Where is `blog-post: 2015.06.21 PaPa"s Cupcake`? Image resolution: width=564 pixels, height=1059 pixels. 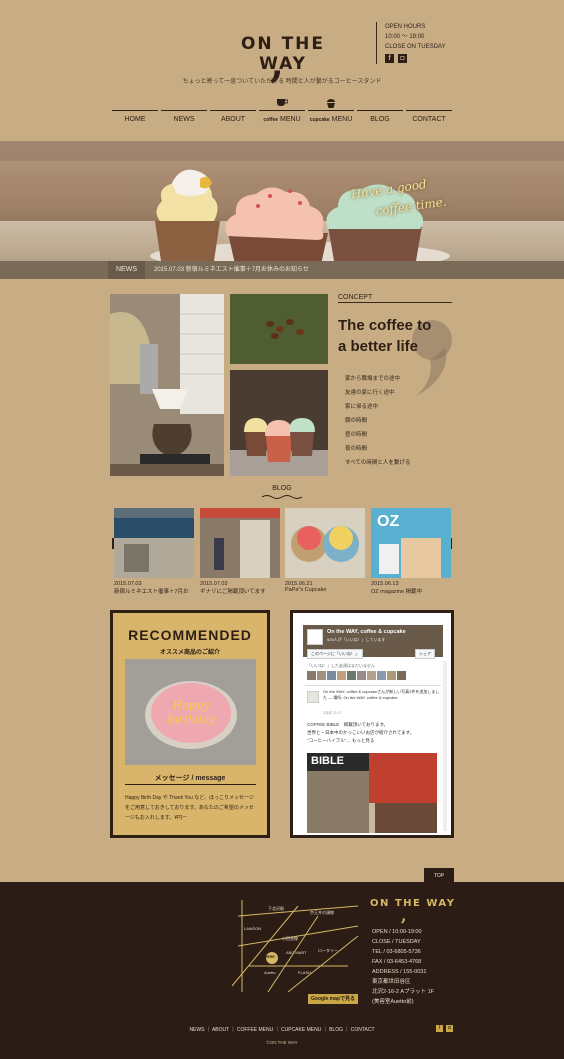 blog-post: 2015.06.21 PaPa"s Cupcake is located at coordinates (325, 550).